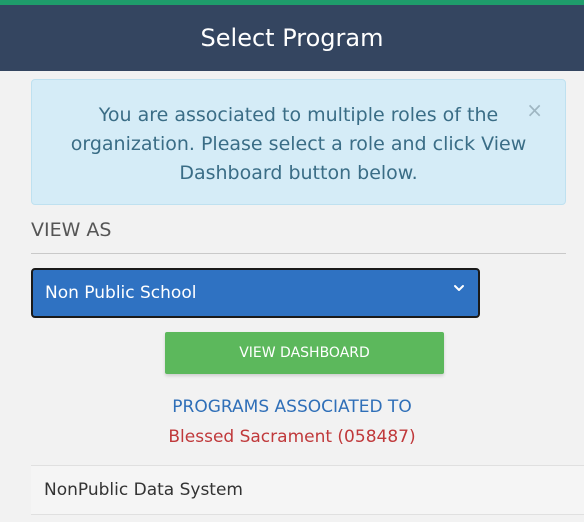  I want to click on close-icon: ×, so click(534, 110).